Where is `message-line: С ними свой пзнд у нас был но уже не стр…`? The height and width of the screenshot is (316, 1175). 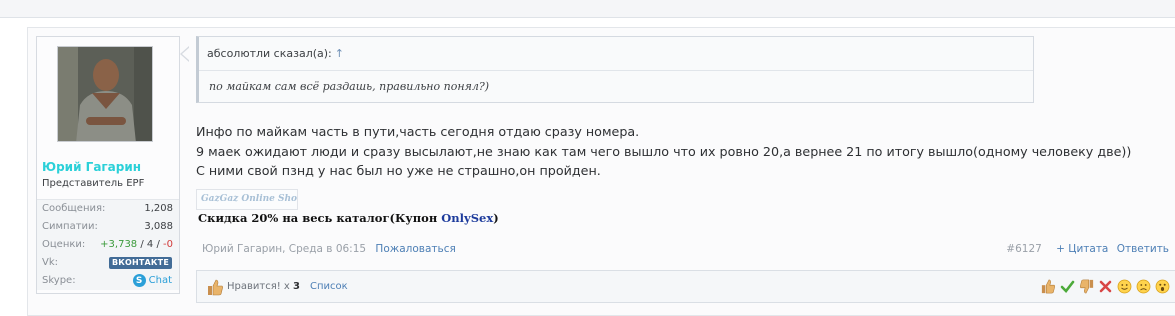 message-line: С ними свой пзнд у нас был но уже не стр… is located at coordinates (398, 170).